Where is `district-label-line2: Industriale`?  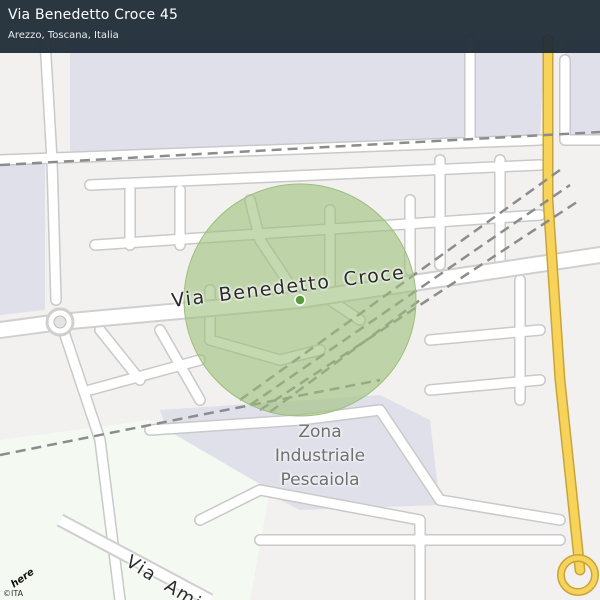
district-label-line2: Industriale is located at coordinates (320, 456).